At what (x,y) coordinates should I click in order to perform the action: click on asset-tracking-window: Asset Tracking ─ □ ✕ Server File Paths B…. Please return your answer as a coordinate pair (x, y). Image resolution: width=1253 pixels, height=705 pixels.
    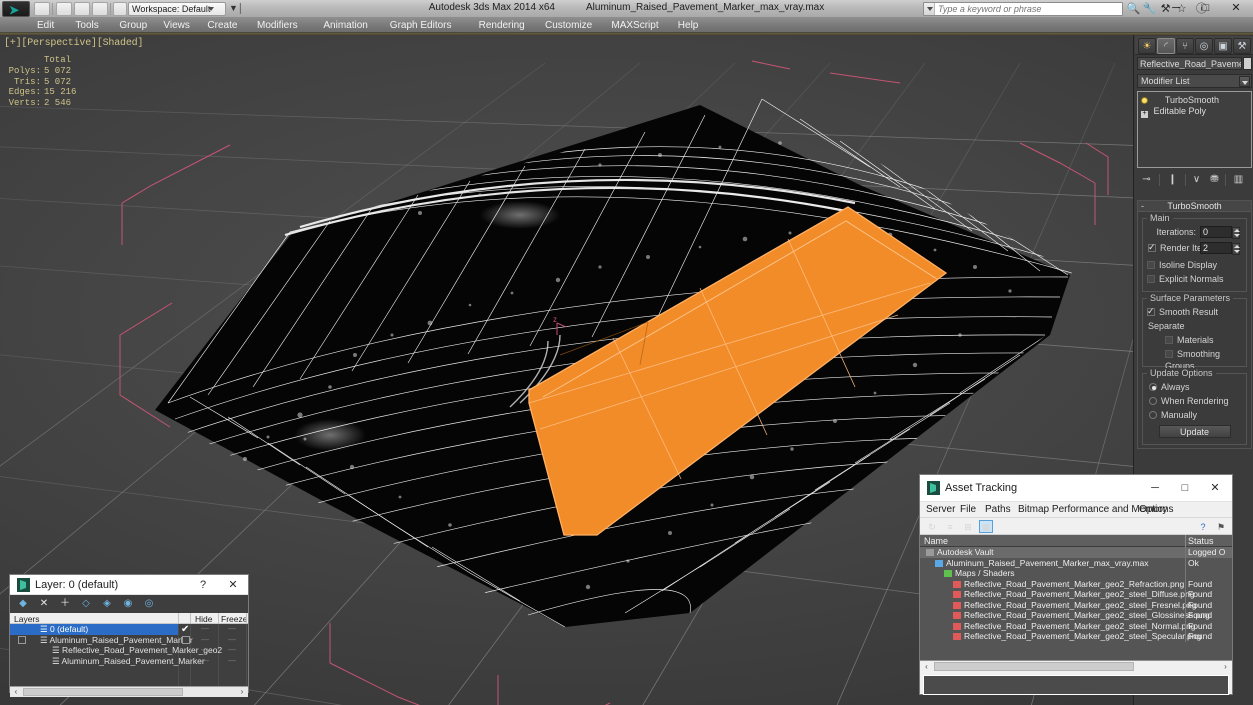
    Looking at the image, I should click on (1076, 584).